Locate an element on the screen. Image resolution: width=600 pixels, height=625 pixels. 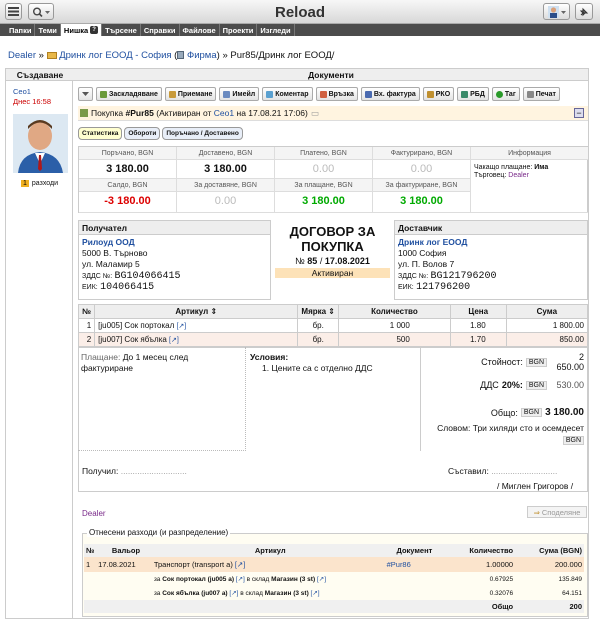
nav-views: Изгледи is located at coordinates (276, 30).